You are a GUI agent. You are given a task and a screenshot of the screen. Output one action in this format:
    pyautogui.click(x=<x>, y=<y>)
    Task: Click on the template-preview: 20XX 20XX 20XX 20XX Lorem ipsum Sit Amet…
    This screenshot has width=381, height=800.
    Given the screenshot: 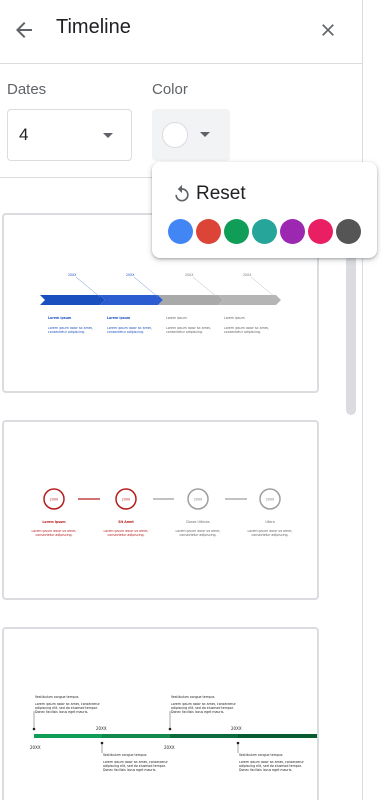 What is the action you would take?
    pyautogui.click(x=162, y=512)
    